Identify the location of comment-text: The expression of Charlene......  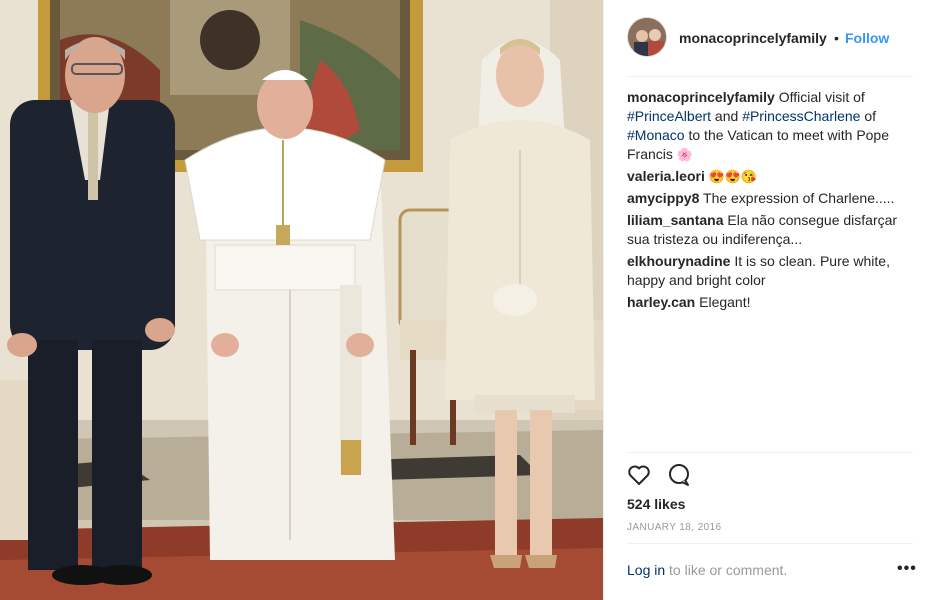
(797, 198).